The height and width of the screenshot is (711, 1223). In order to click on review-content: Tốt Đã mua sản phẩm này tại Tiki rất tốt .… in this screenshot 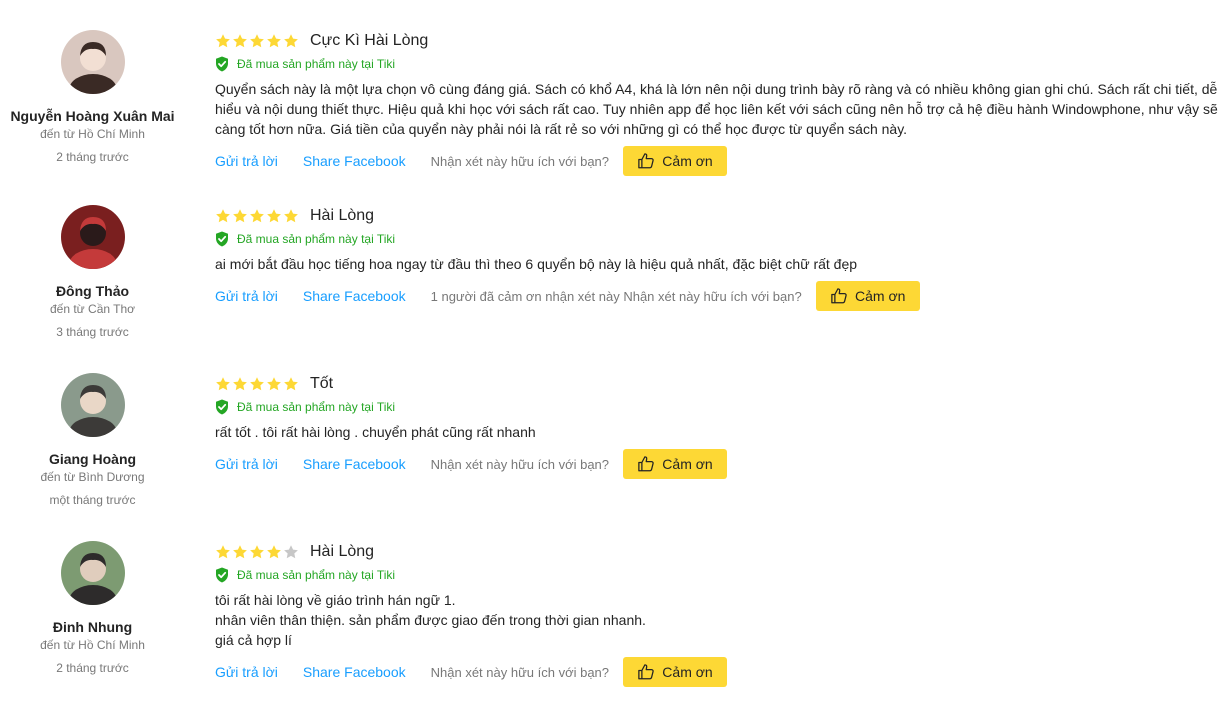, I will do `click(719, 426)`.